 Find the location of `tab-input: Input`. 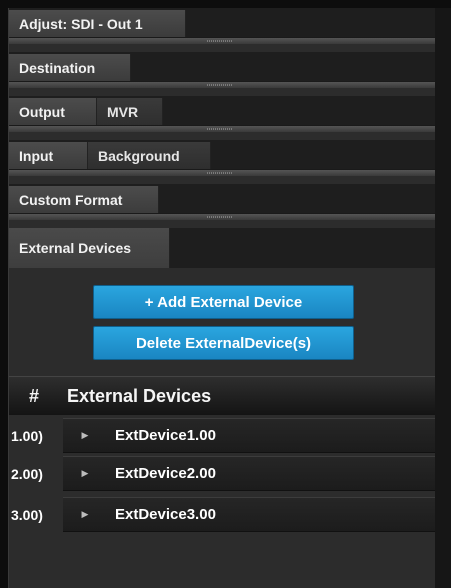

tab-input: Input is located at coordinates (48, 156).